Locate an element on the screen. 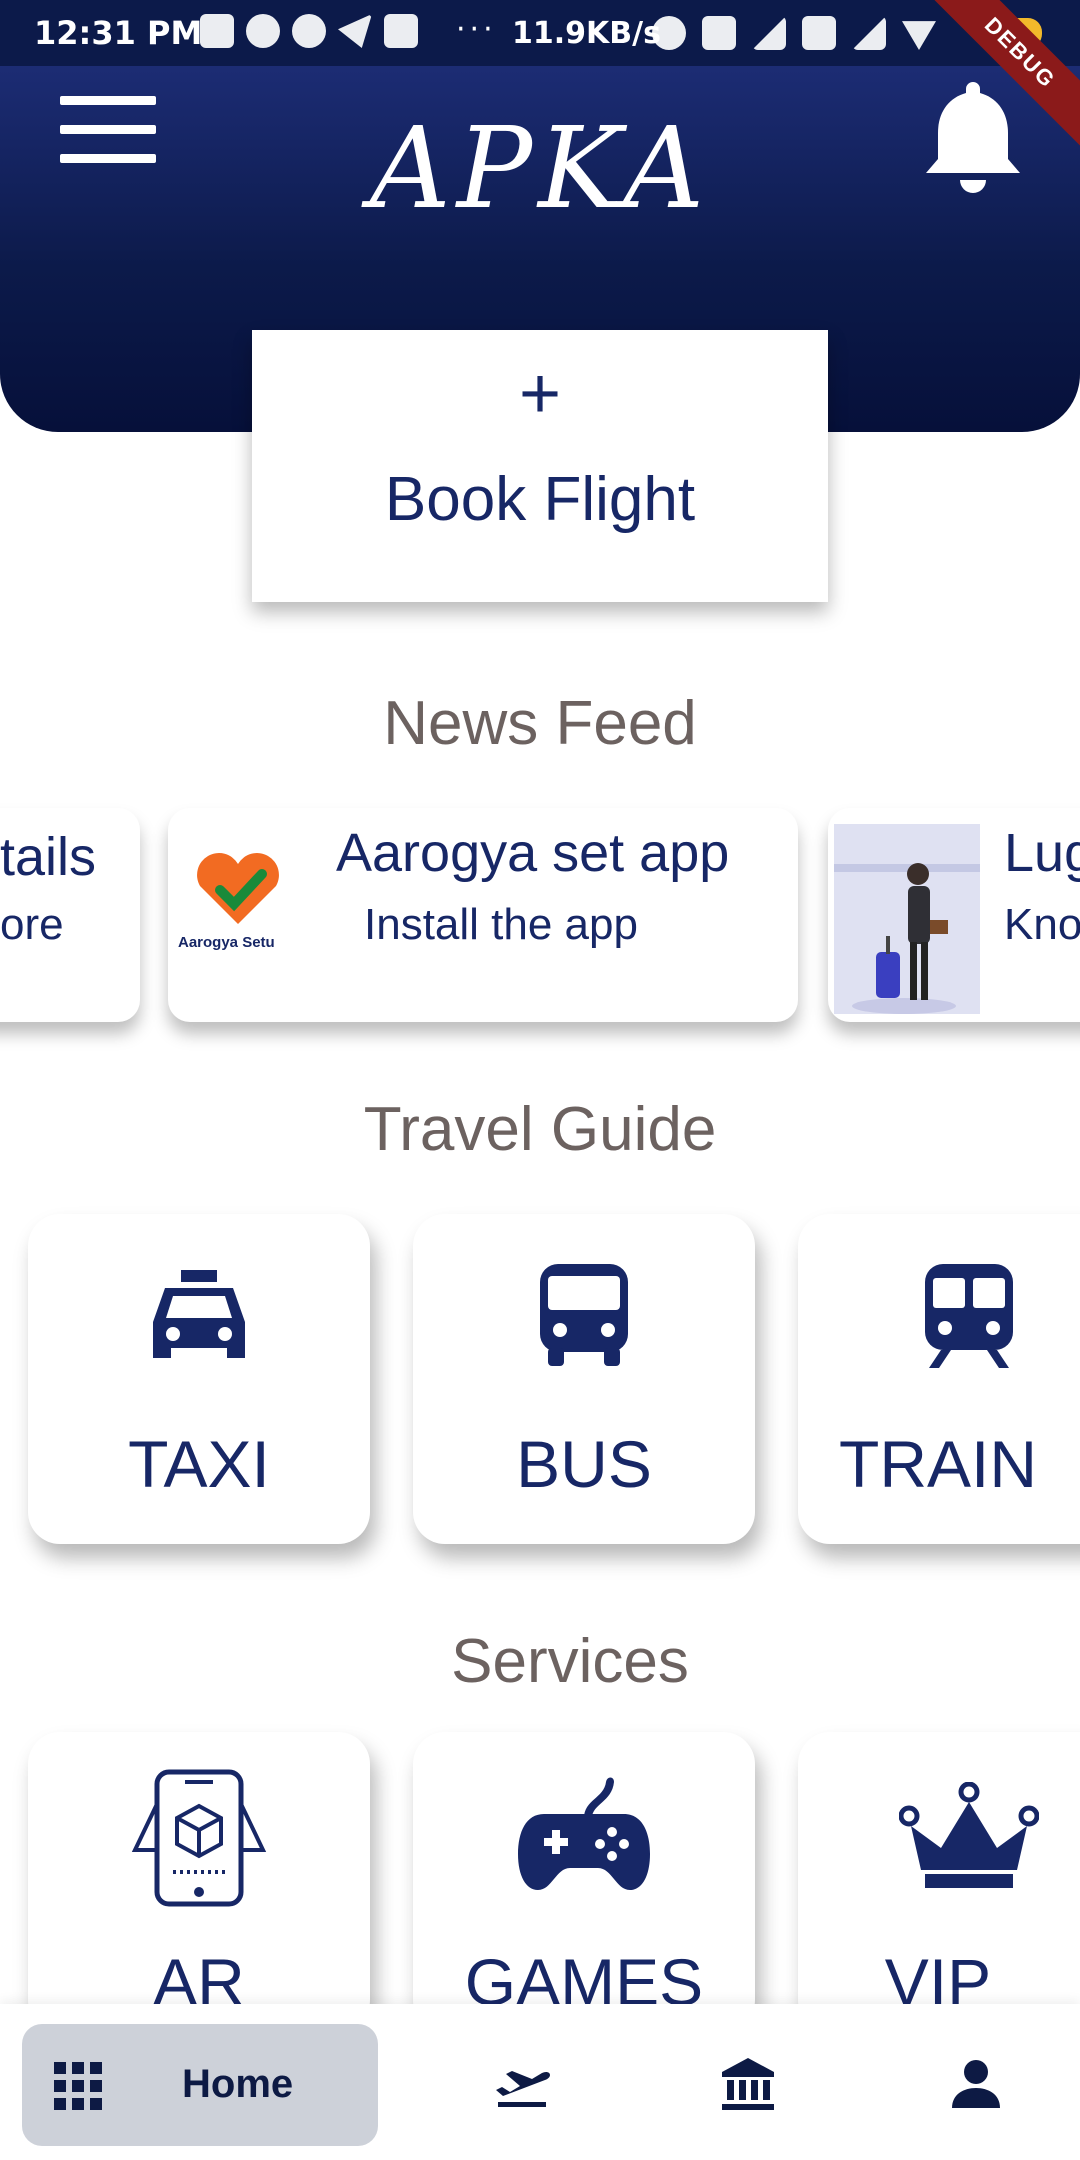 The height and width of the screenshot is (2160, 1080). nav-bank is located at coordinates (748, 2084).